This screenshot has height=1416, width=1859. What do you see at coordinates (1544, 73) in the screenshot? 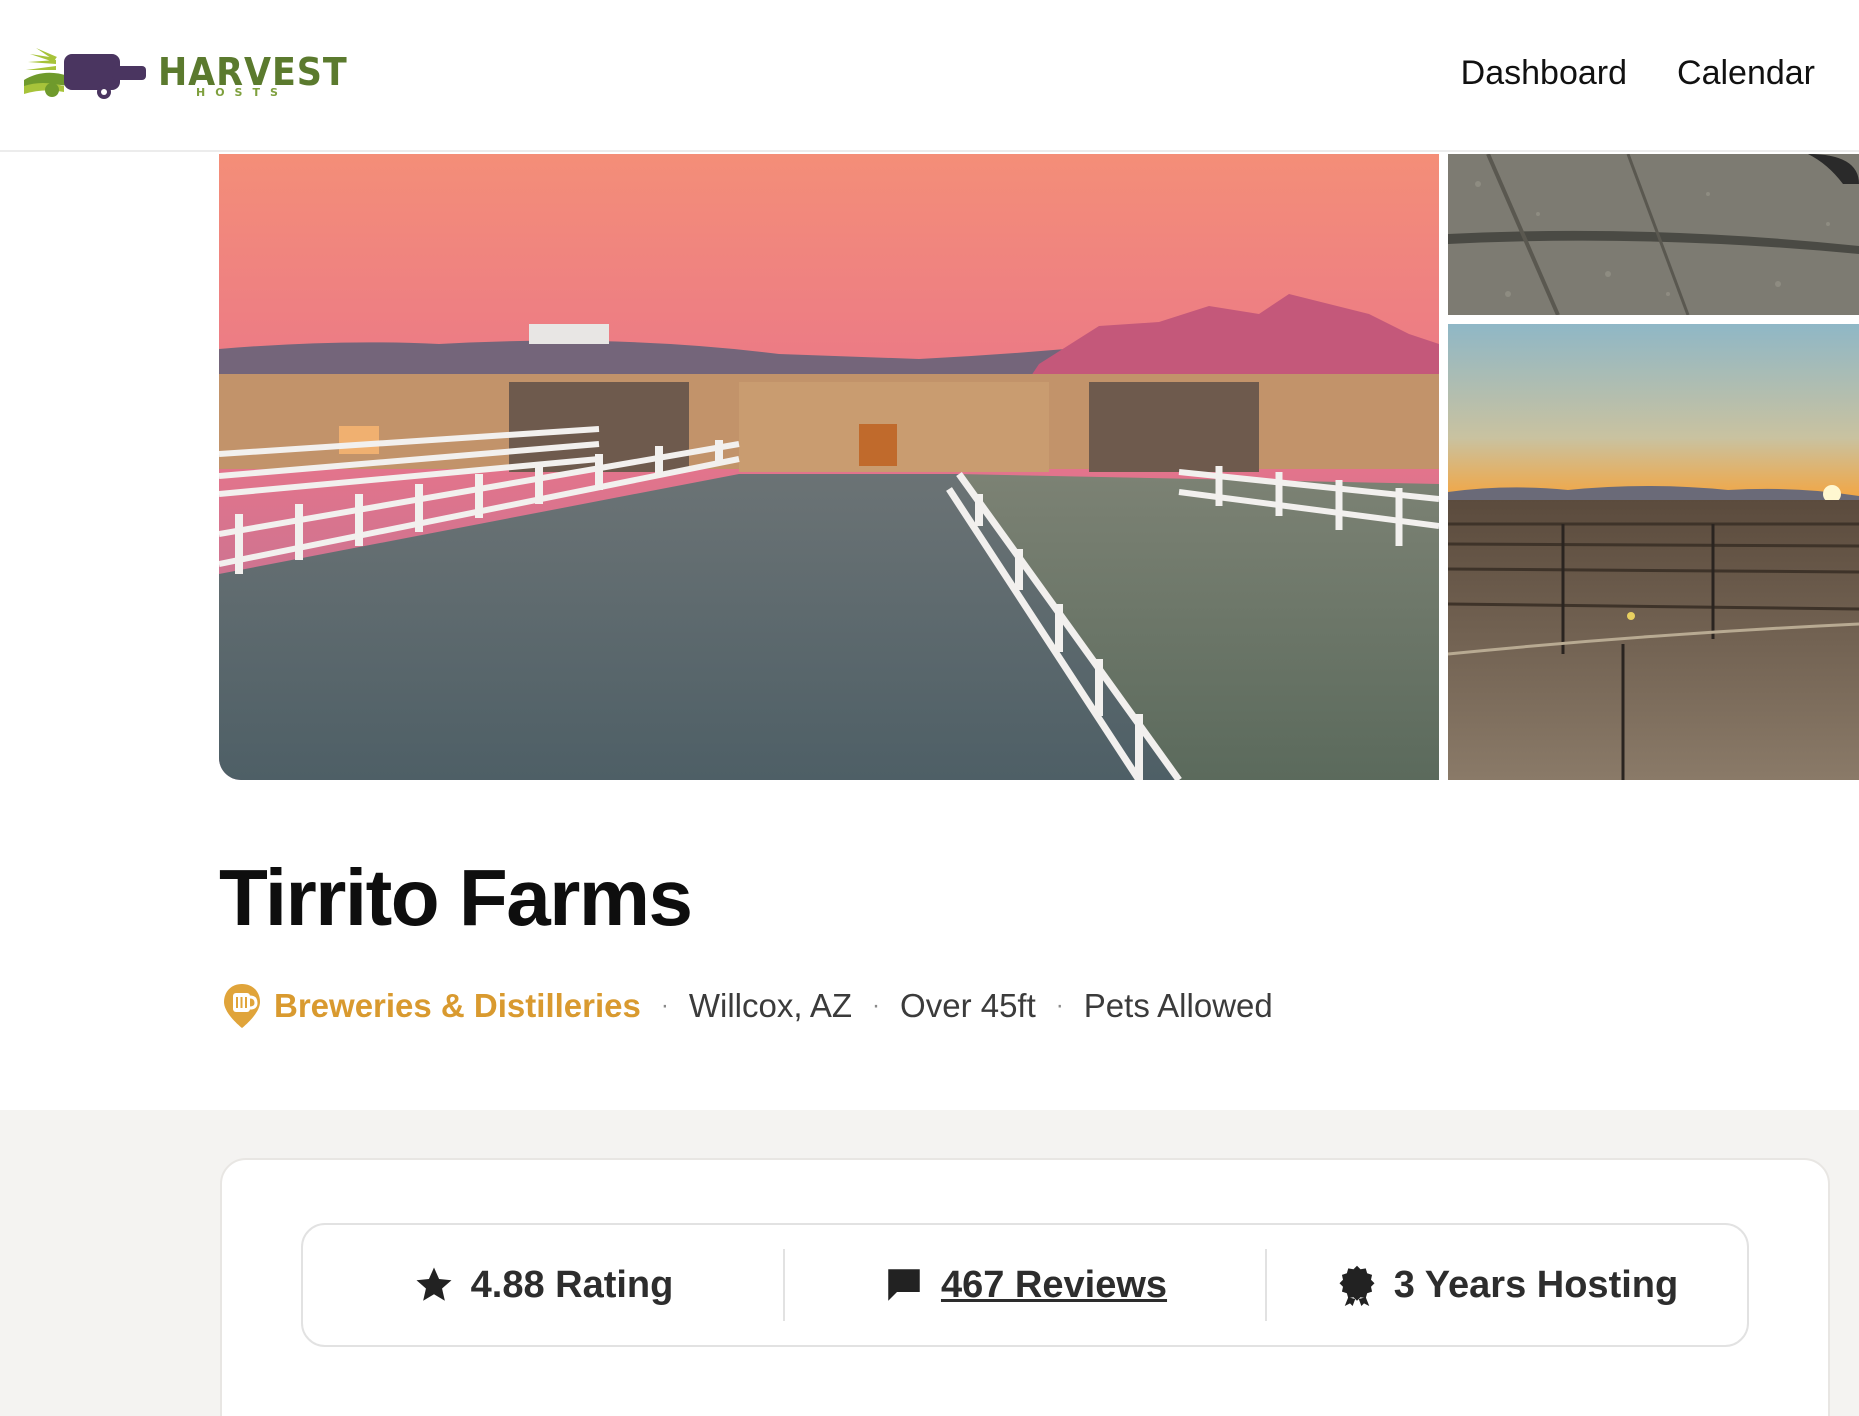
I see `nav-dashboard: Dashboard` at bounding box center [1544, 73].